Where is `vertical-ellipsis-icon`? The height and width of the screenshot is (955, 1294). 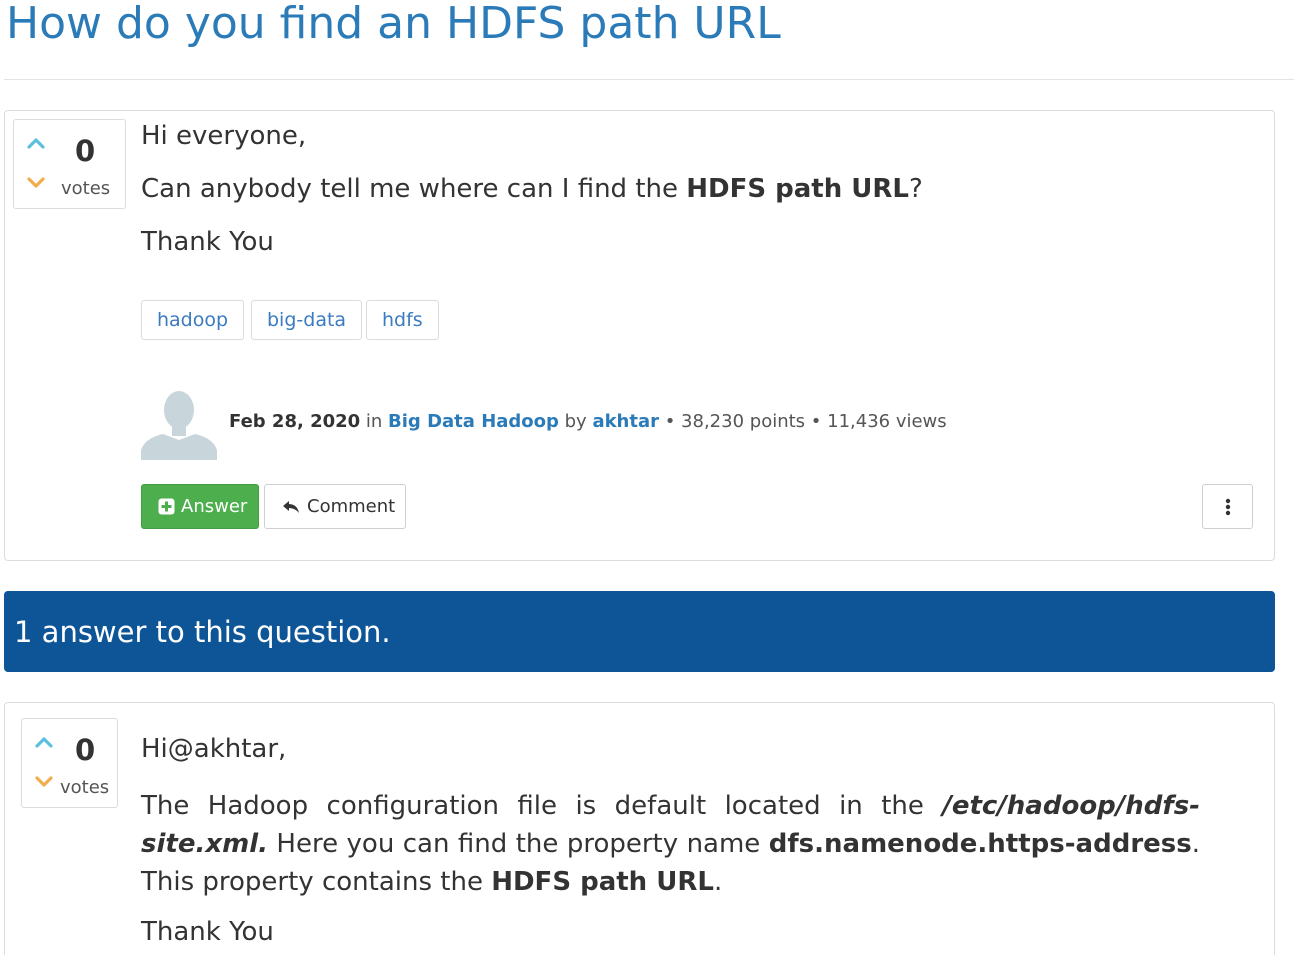
vertical-ellipsis-icon is located at coordinates (1227, 506).